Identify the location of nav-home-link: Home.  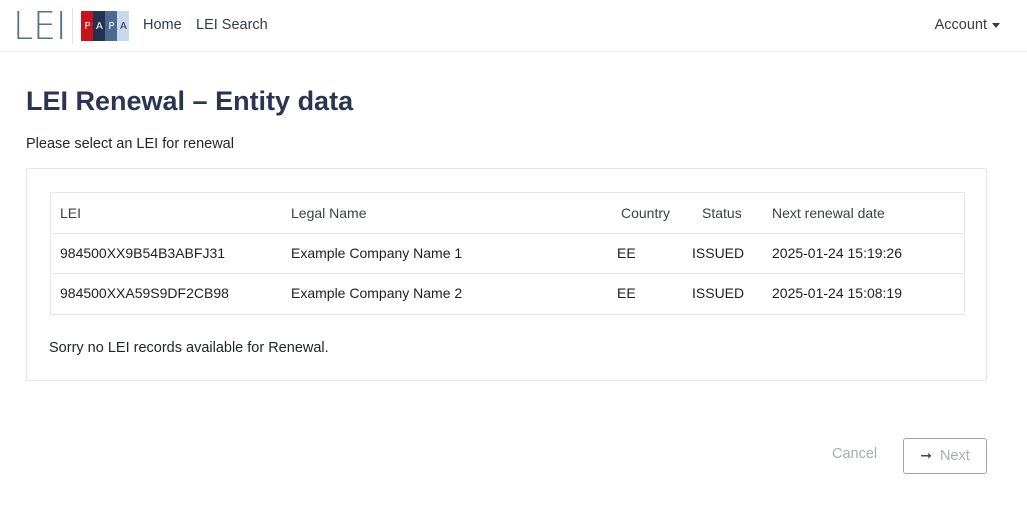
(162, 25).